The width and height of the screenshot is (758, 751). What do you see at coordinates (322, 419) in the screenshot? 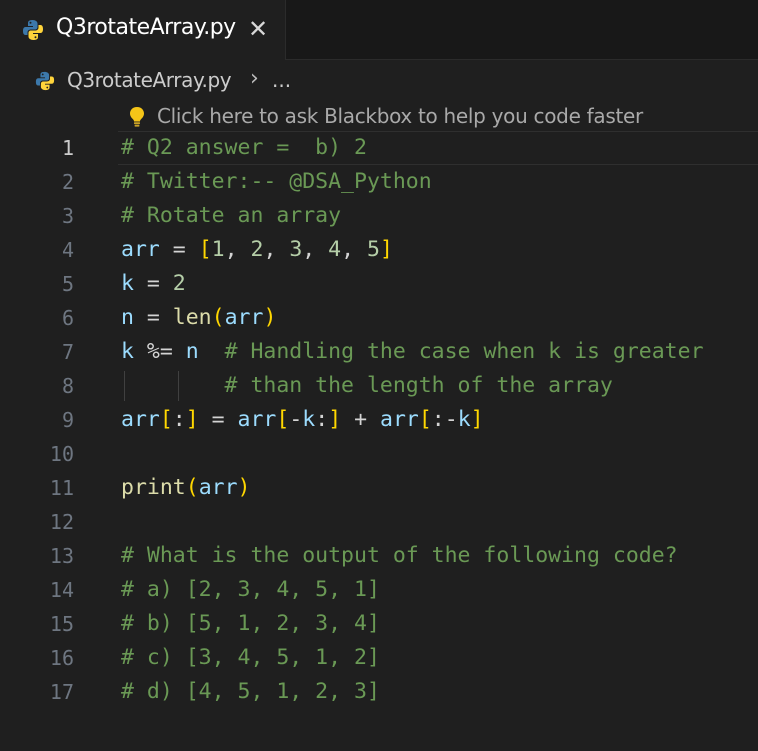
I see `code-token: :` at bounding box center [322, 419].